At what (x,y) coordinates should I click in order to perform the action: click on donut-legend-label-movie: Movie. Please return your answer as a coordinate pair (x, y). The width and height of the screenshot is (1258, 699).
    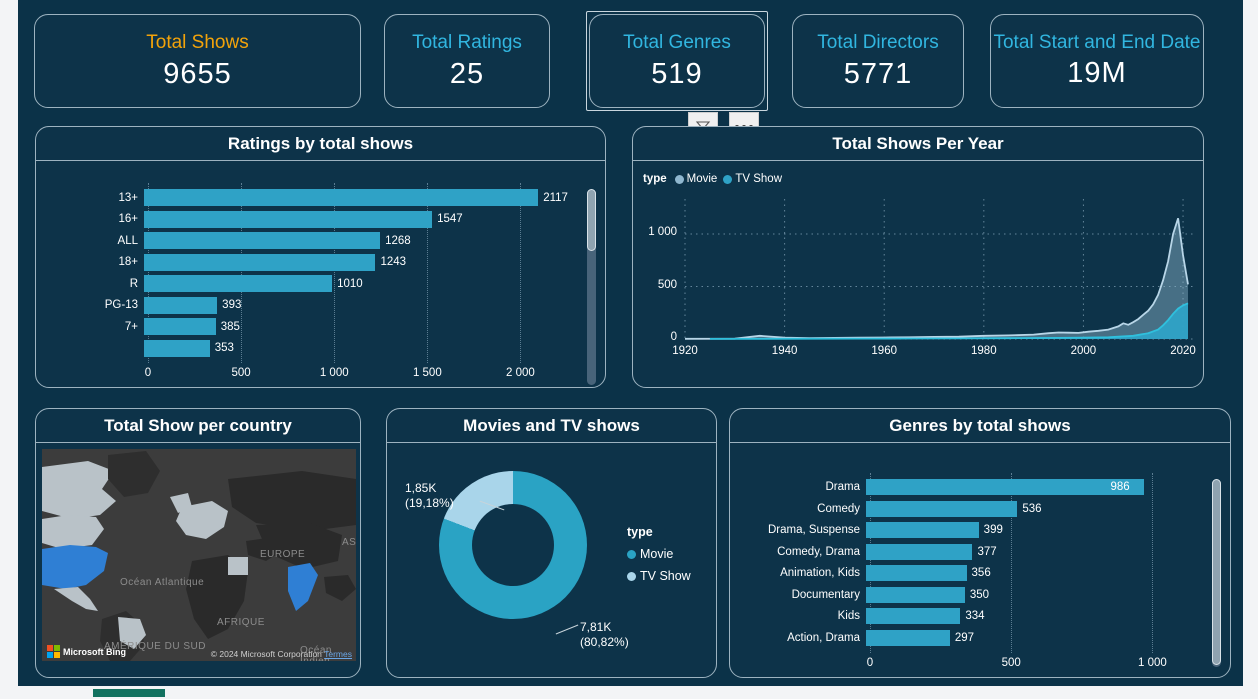
    Looking at the image, I should click on (657, 554).